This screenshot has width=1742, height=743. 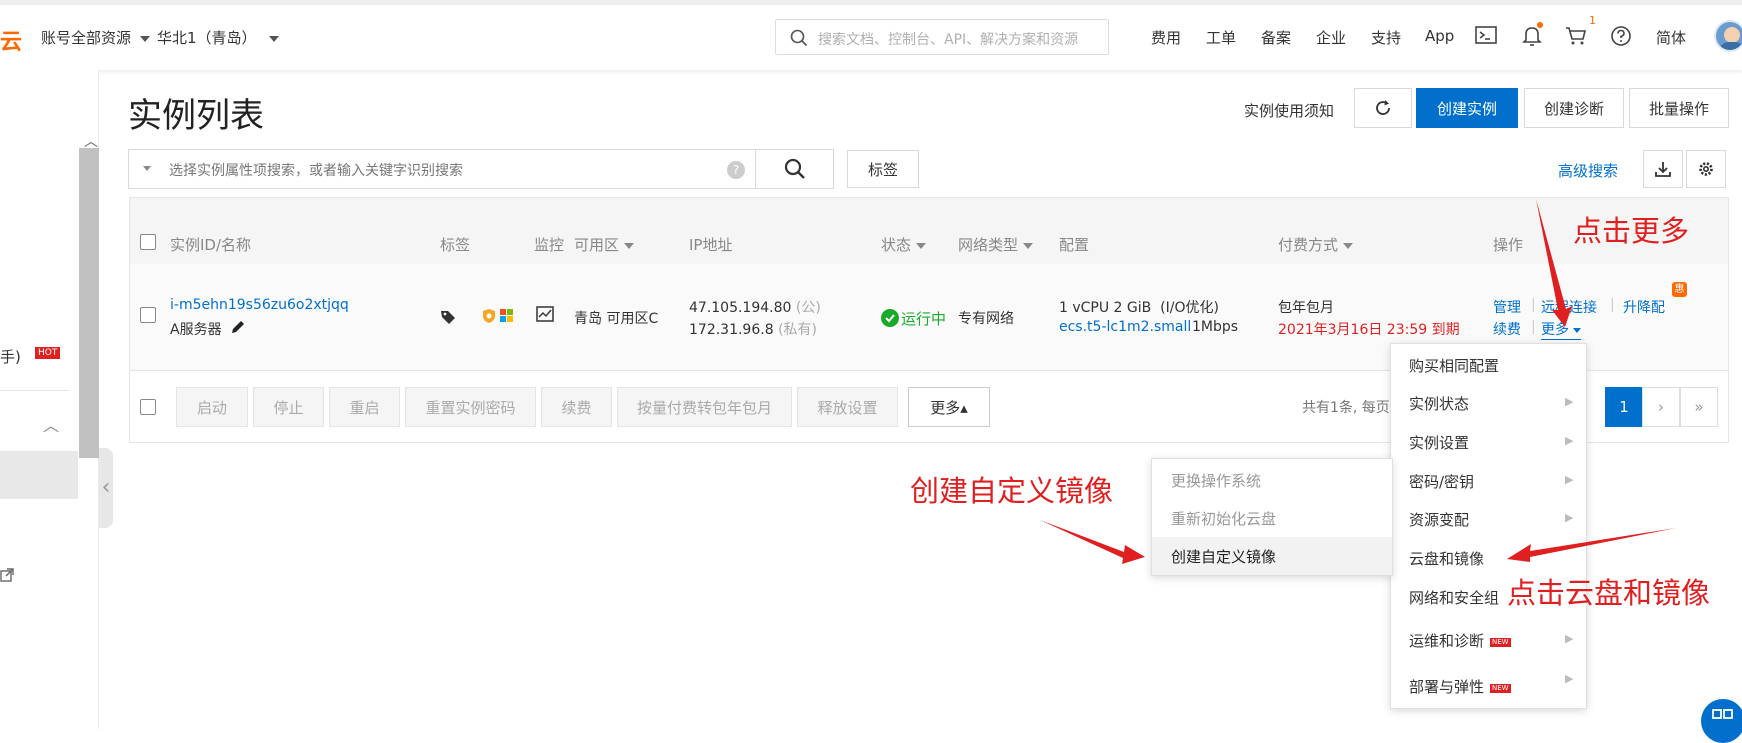 I want to click on status-badge: 运行中, so click(x=924, y=319).